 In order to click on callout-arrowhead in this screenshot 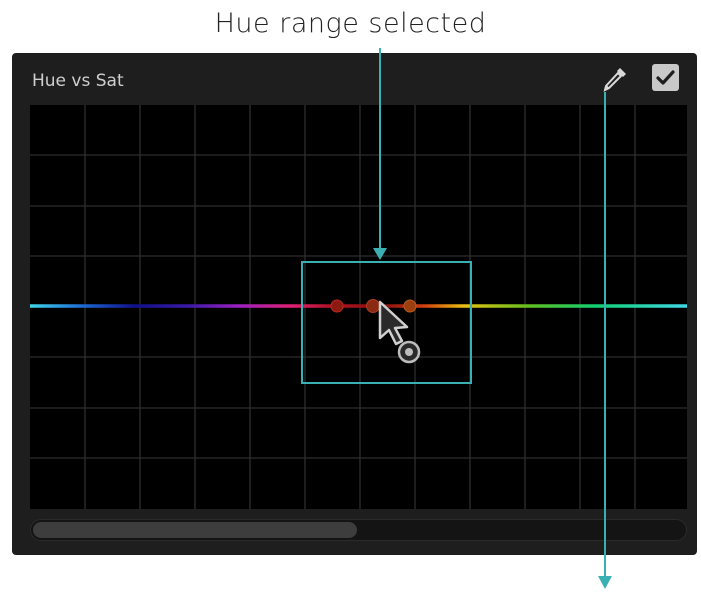, I will do `click(380, 254)`.